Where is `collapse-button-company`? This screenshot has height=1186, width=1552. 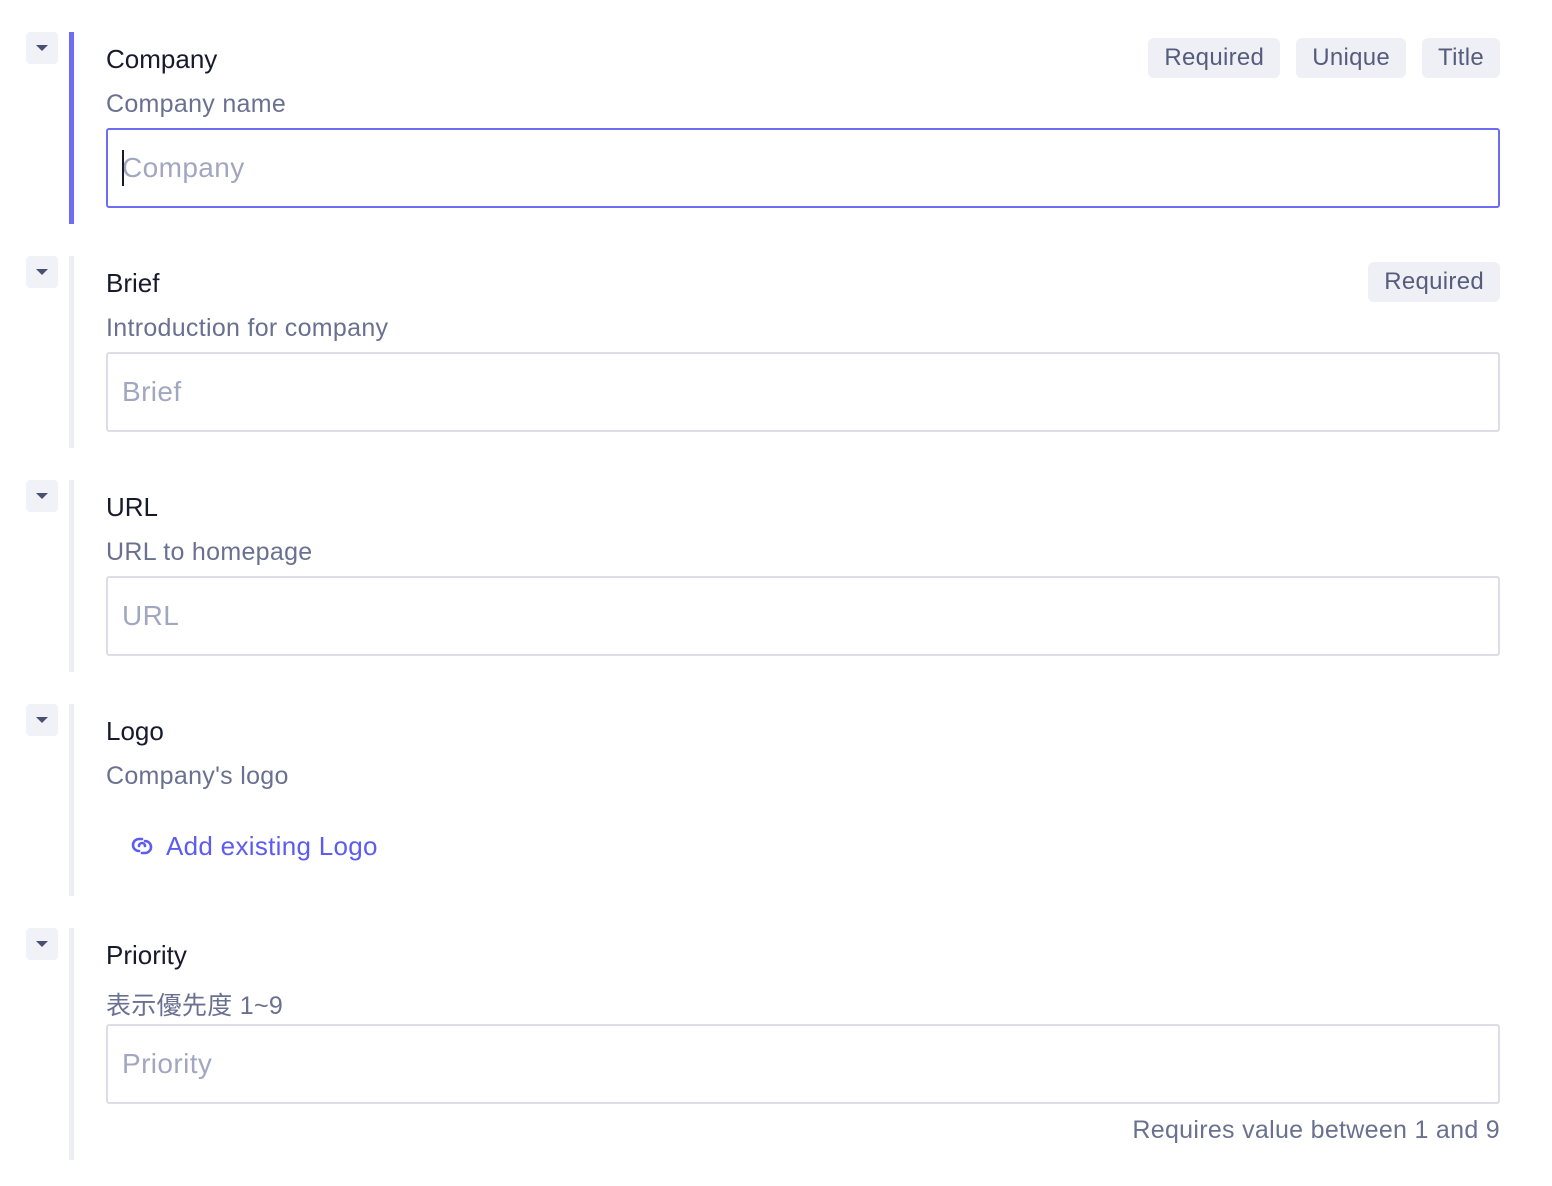
collapse-button-company is located at coordinates (42, 48).